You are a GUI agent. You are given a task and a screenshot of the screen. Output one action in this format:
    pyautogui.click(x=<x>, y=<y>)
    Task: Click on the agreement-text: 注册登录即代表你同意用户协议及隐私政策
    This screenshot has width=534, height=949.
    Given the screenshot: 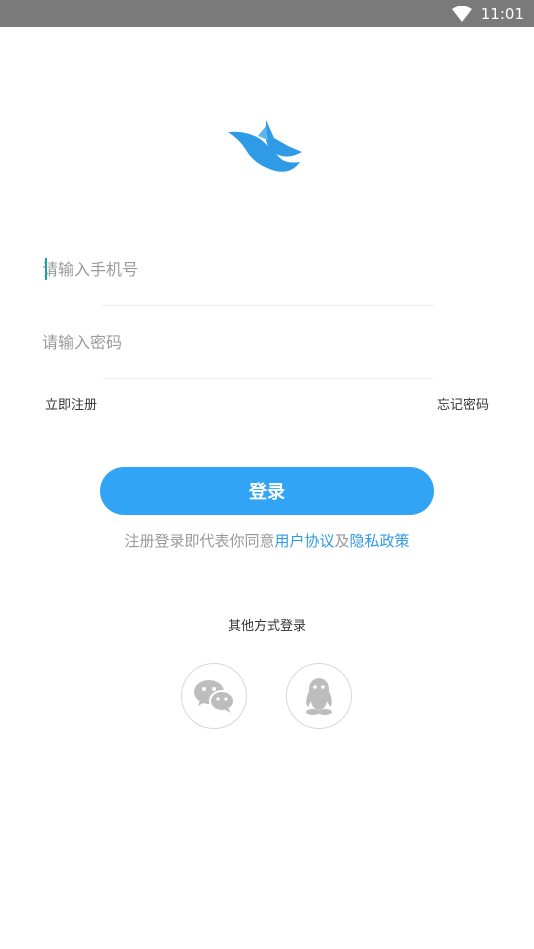 What is the action you would take?
    pyautogui.click(x=267, y=540)
    